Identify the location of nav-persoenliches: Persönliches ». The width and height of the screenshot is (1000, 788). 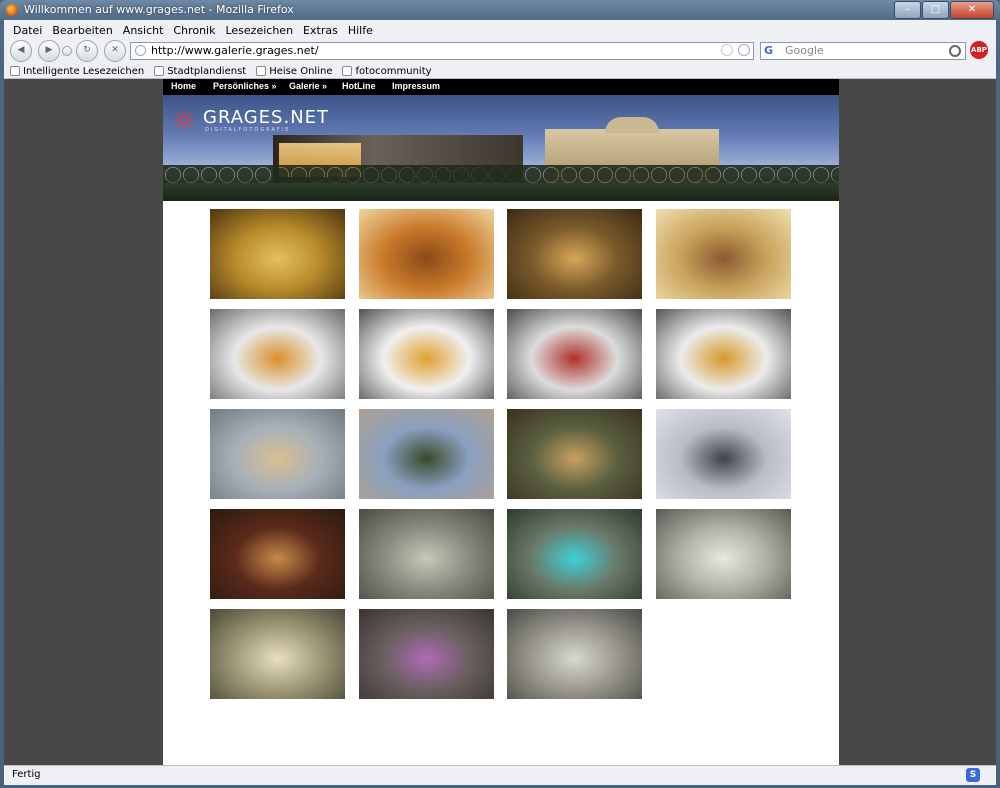
(245, 86).